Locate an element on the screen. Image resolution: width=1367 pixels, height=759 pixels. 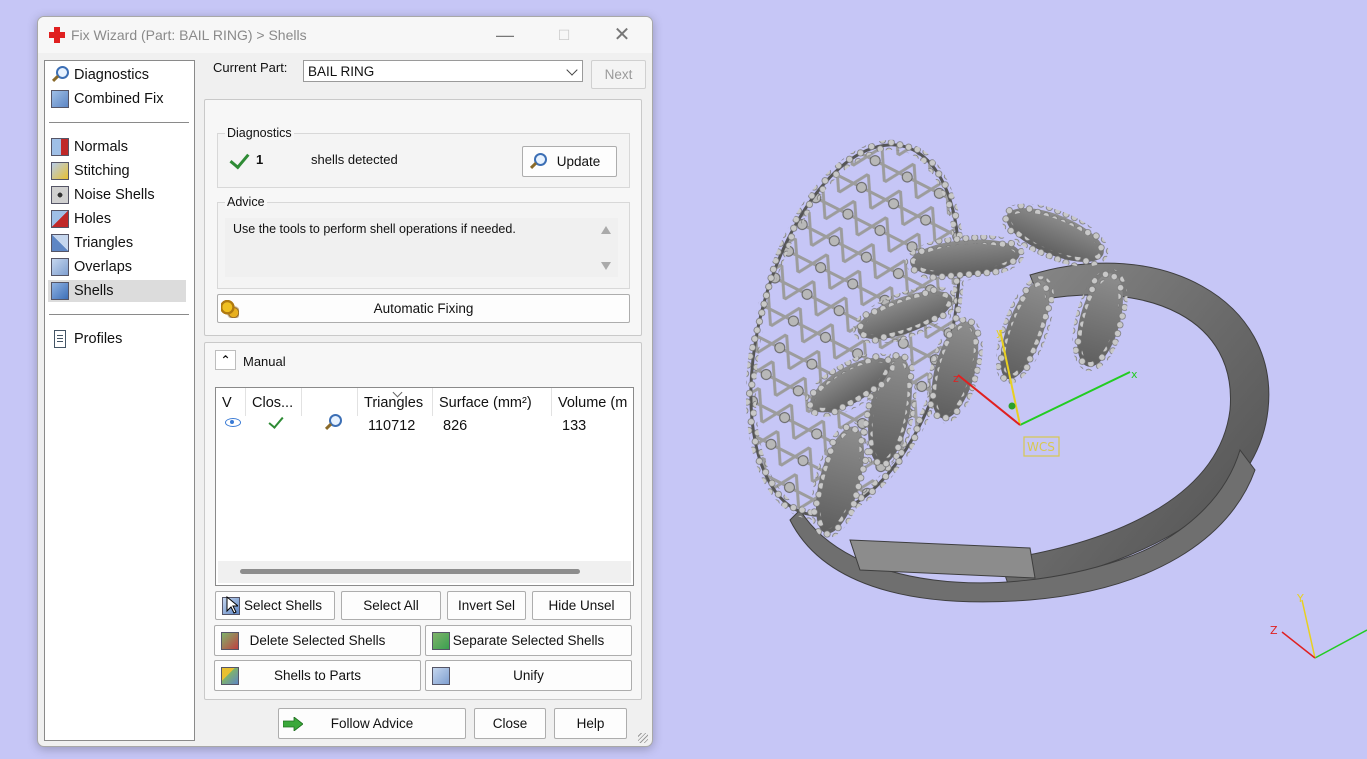
sidebar-item-label: Combined Fix is located at coordinates (119, 99).